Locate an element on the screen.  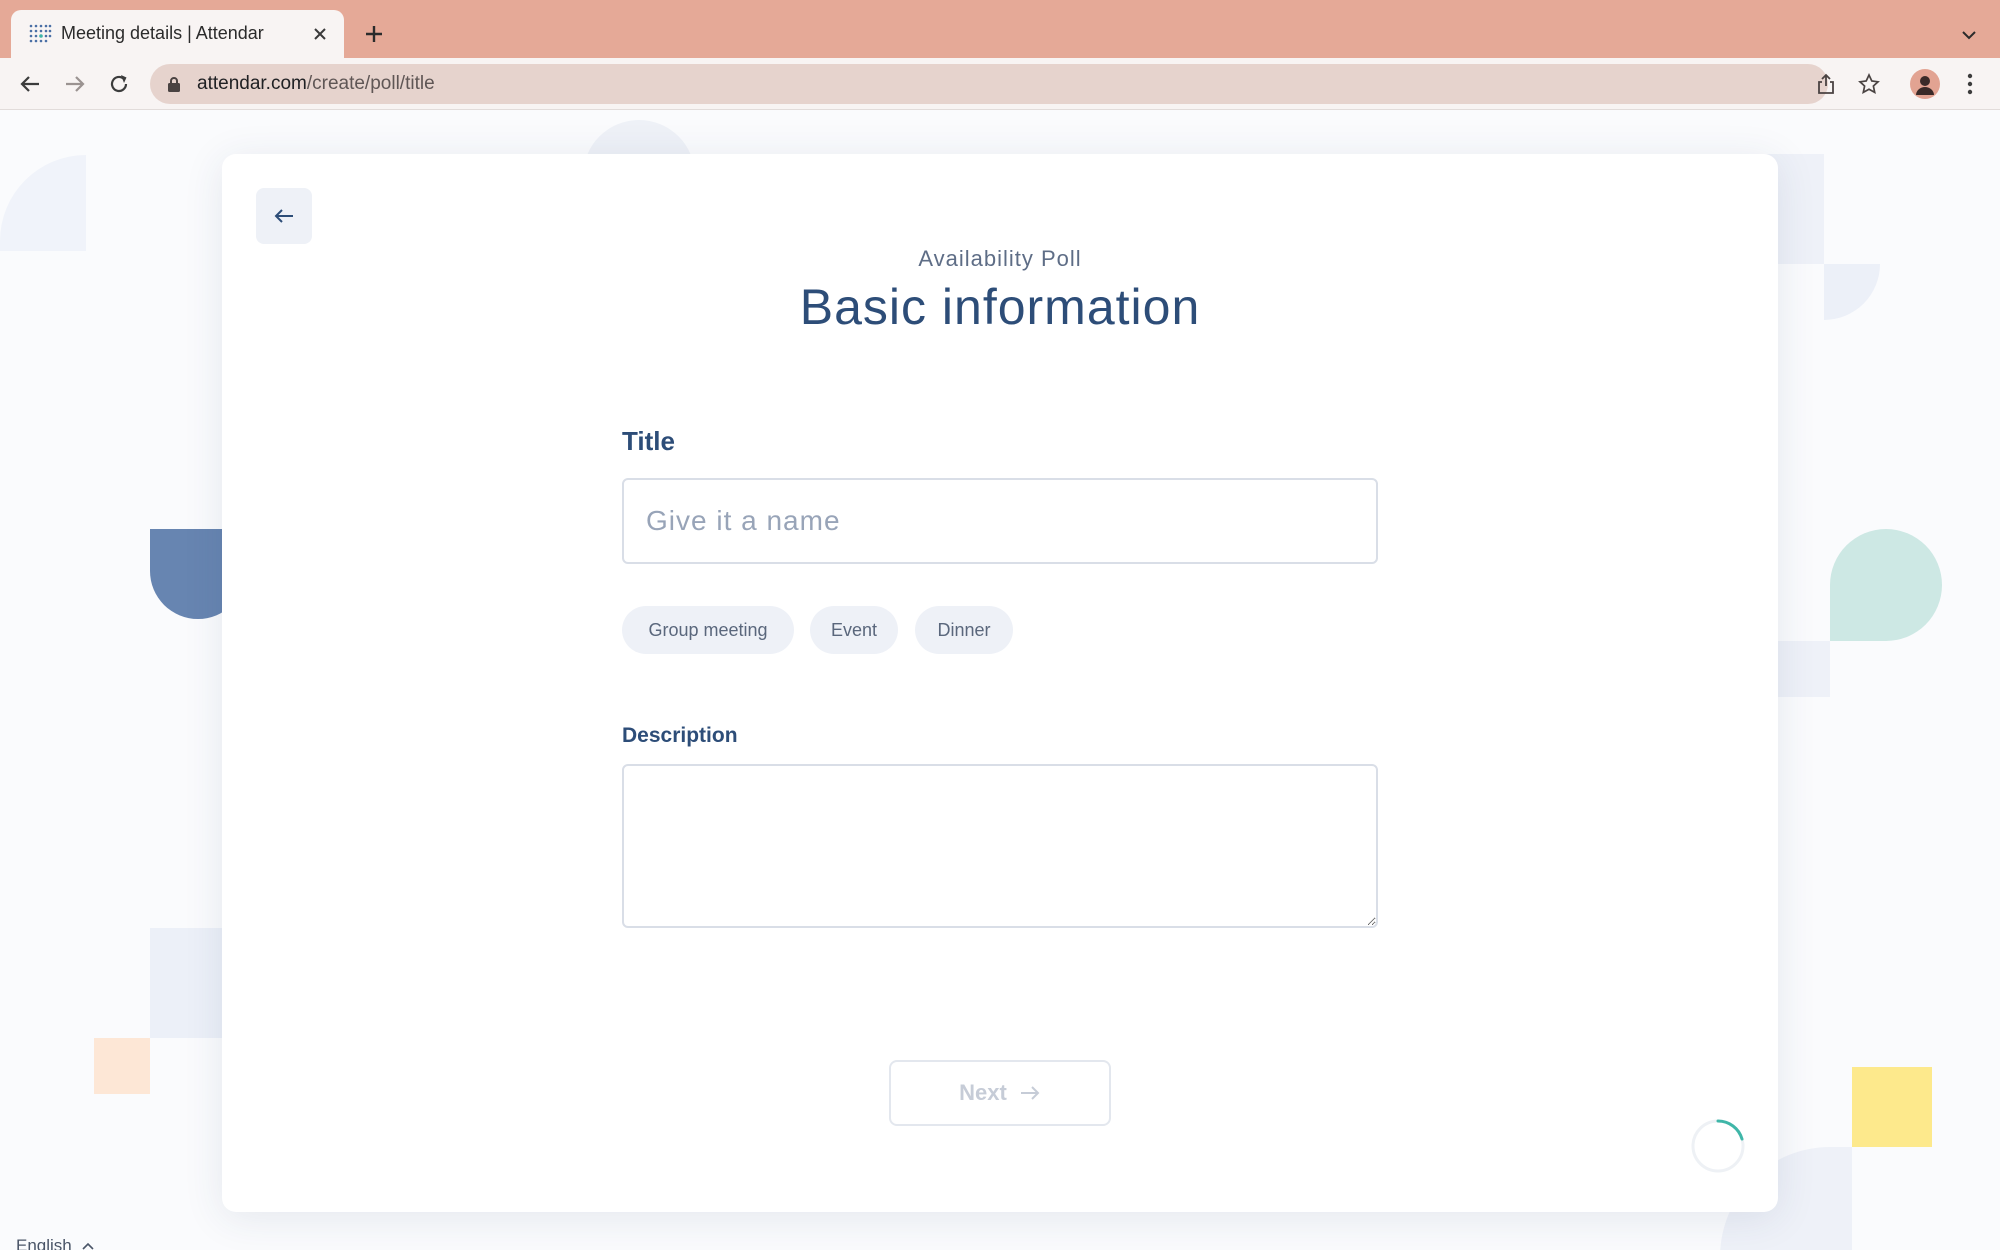
star-icon is located at coordinates (1869, 84).